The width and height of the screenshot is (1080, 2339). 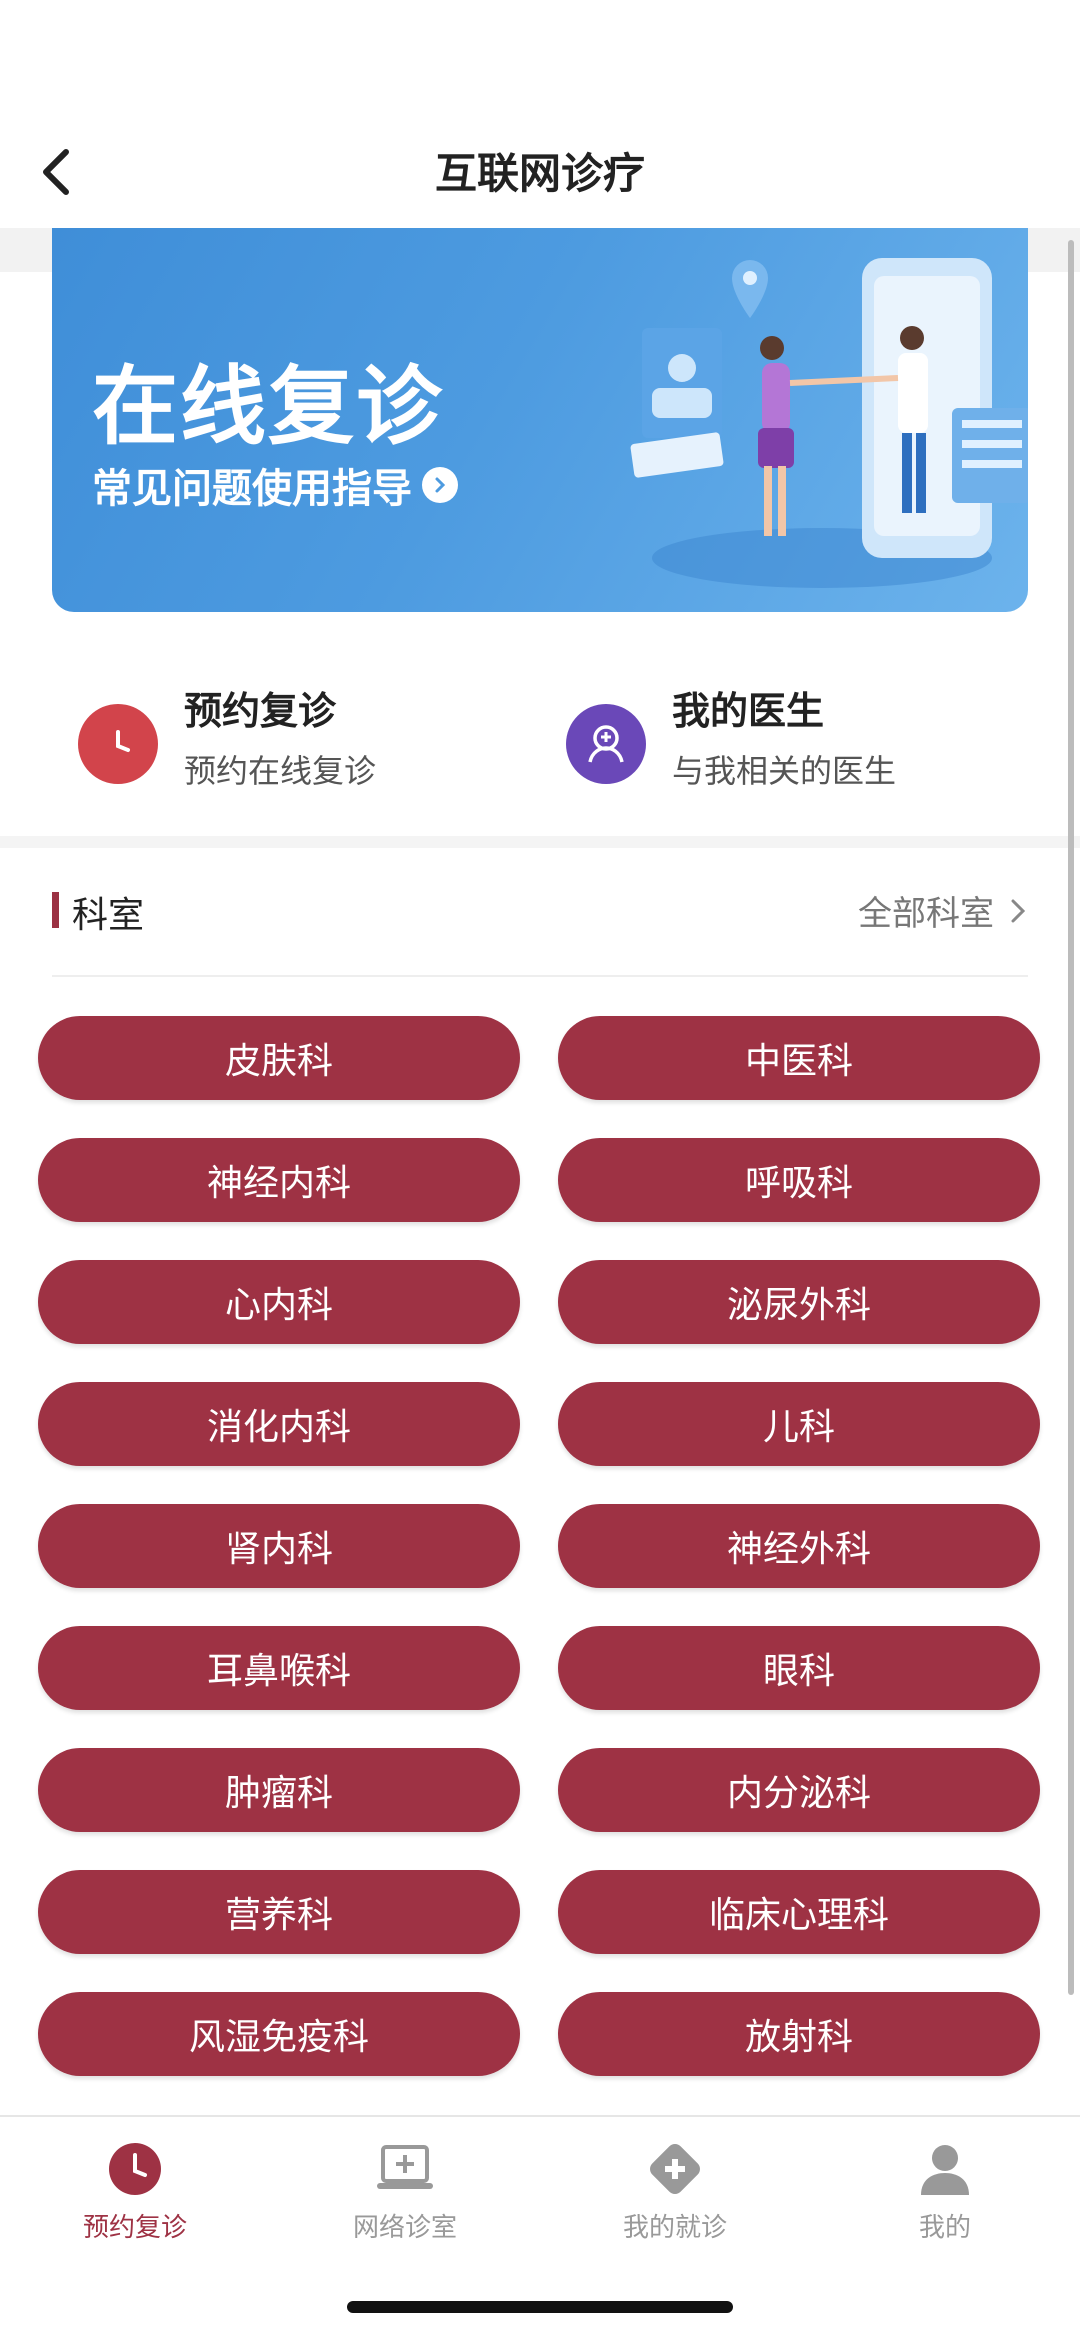 I want to click on header-divider, so click(x=540, y=976).